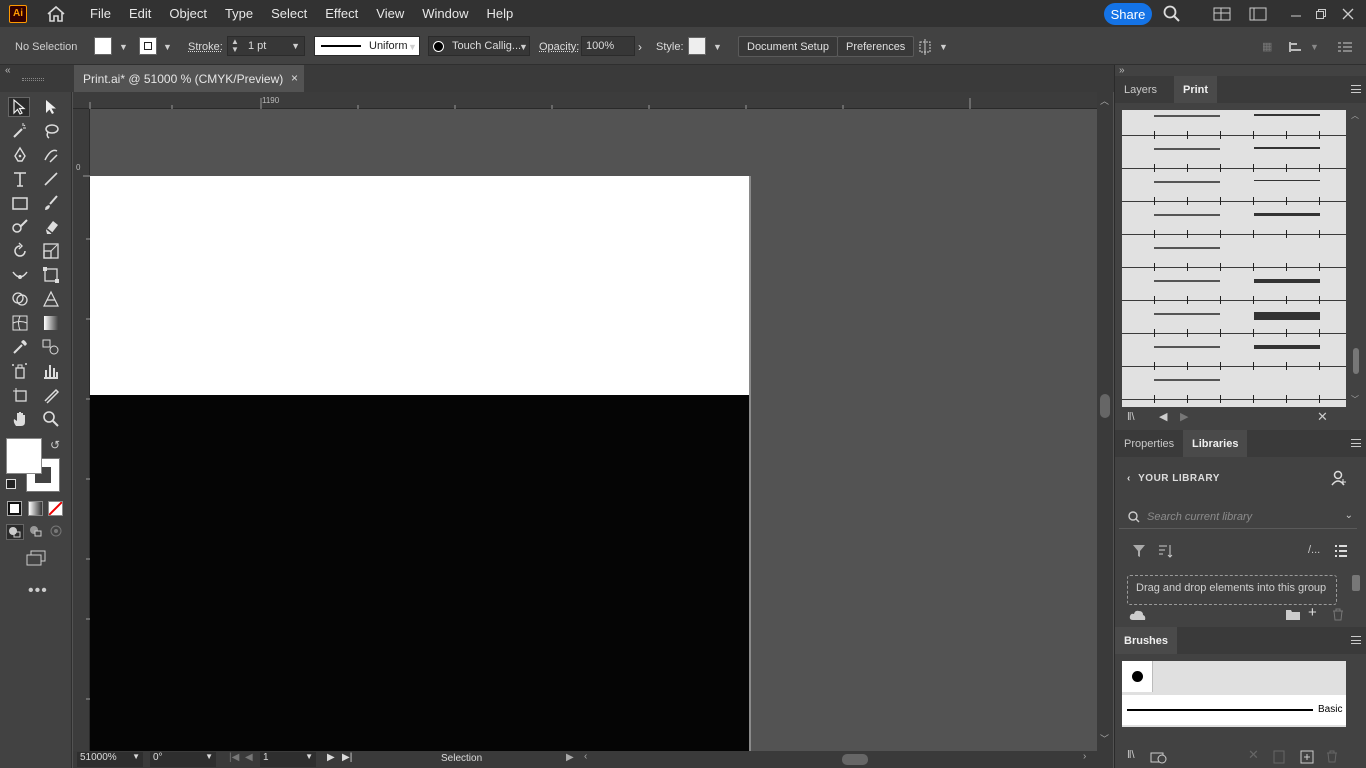  Describe the element at coordinates (51, 179) in the screenshot. I see `line-segment-tool-icon` at that location.